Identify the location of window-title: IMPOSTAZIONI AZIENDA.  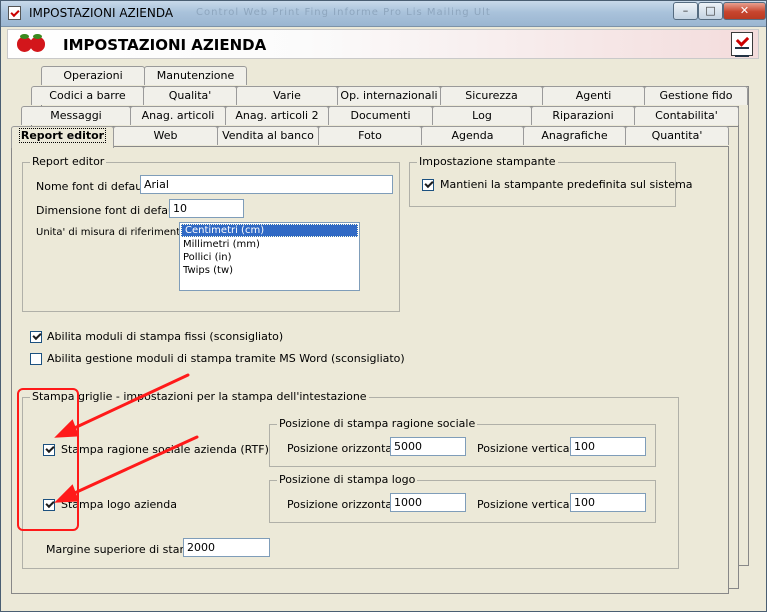
(101, 13).